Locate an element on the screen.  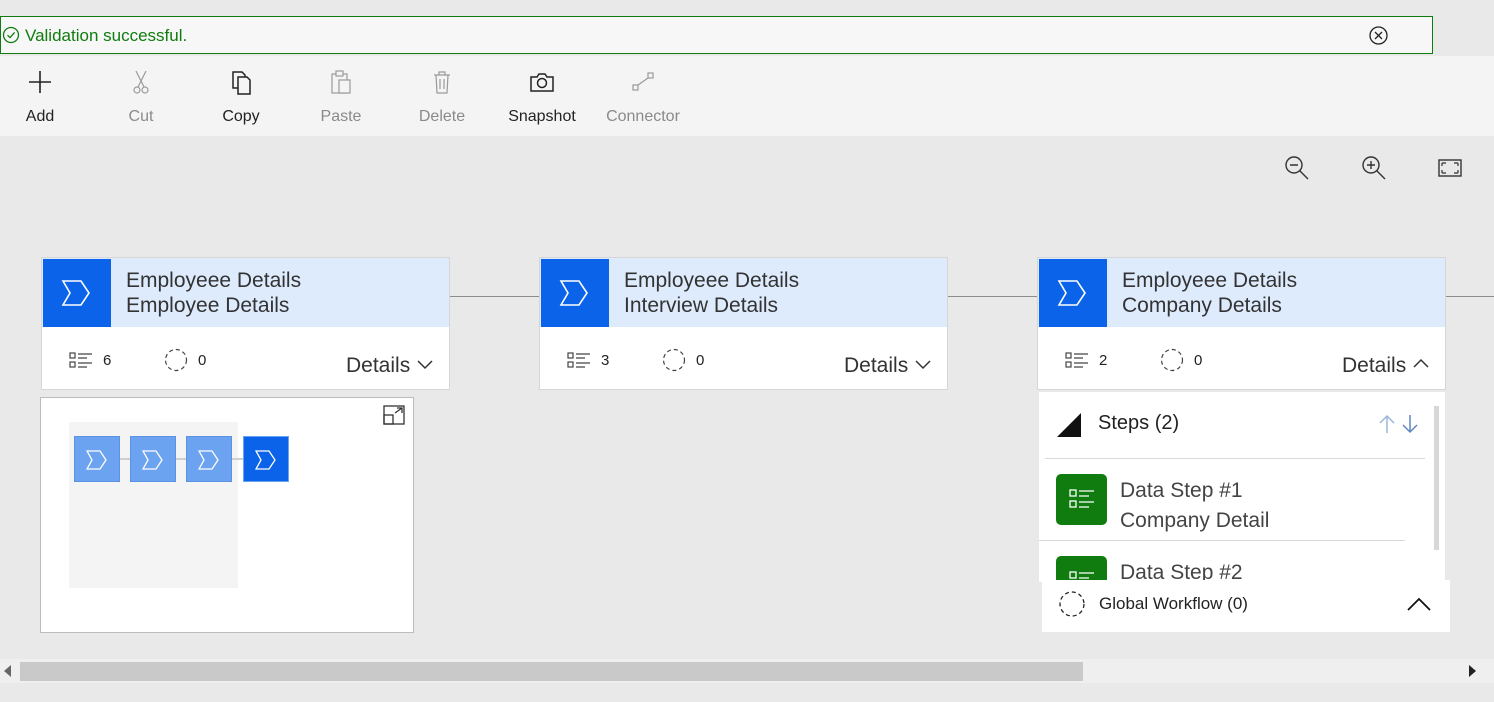
stage-title: Interview Details is located at coordinates (701, 305).